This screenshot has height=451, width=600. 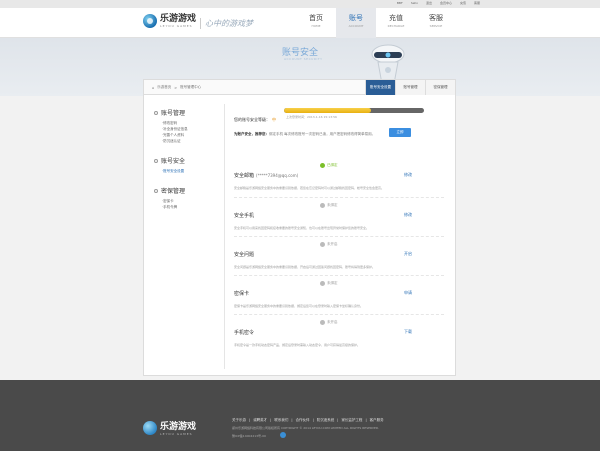 I want to click on top-link-user: BBF, so click(x=400, y=3).